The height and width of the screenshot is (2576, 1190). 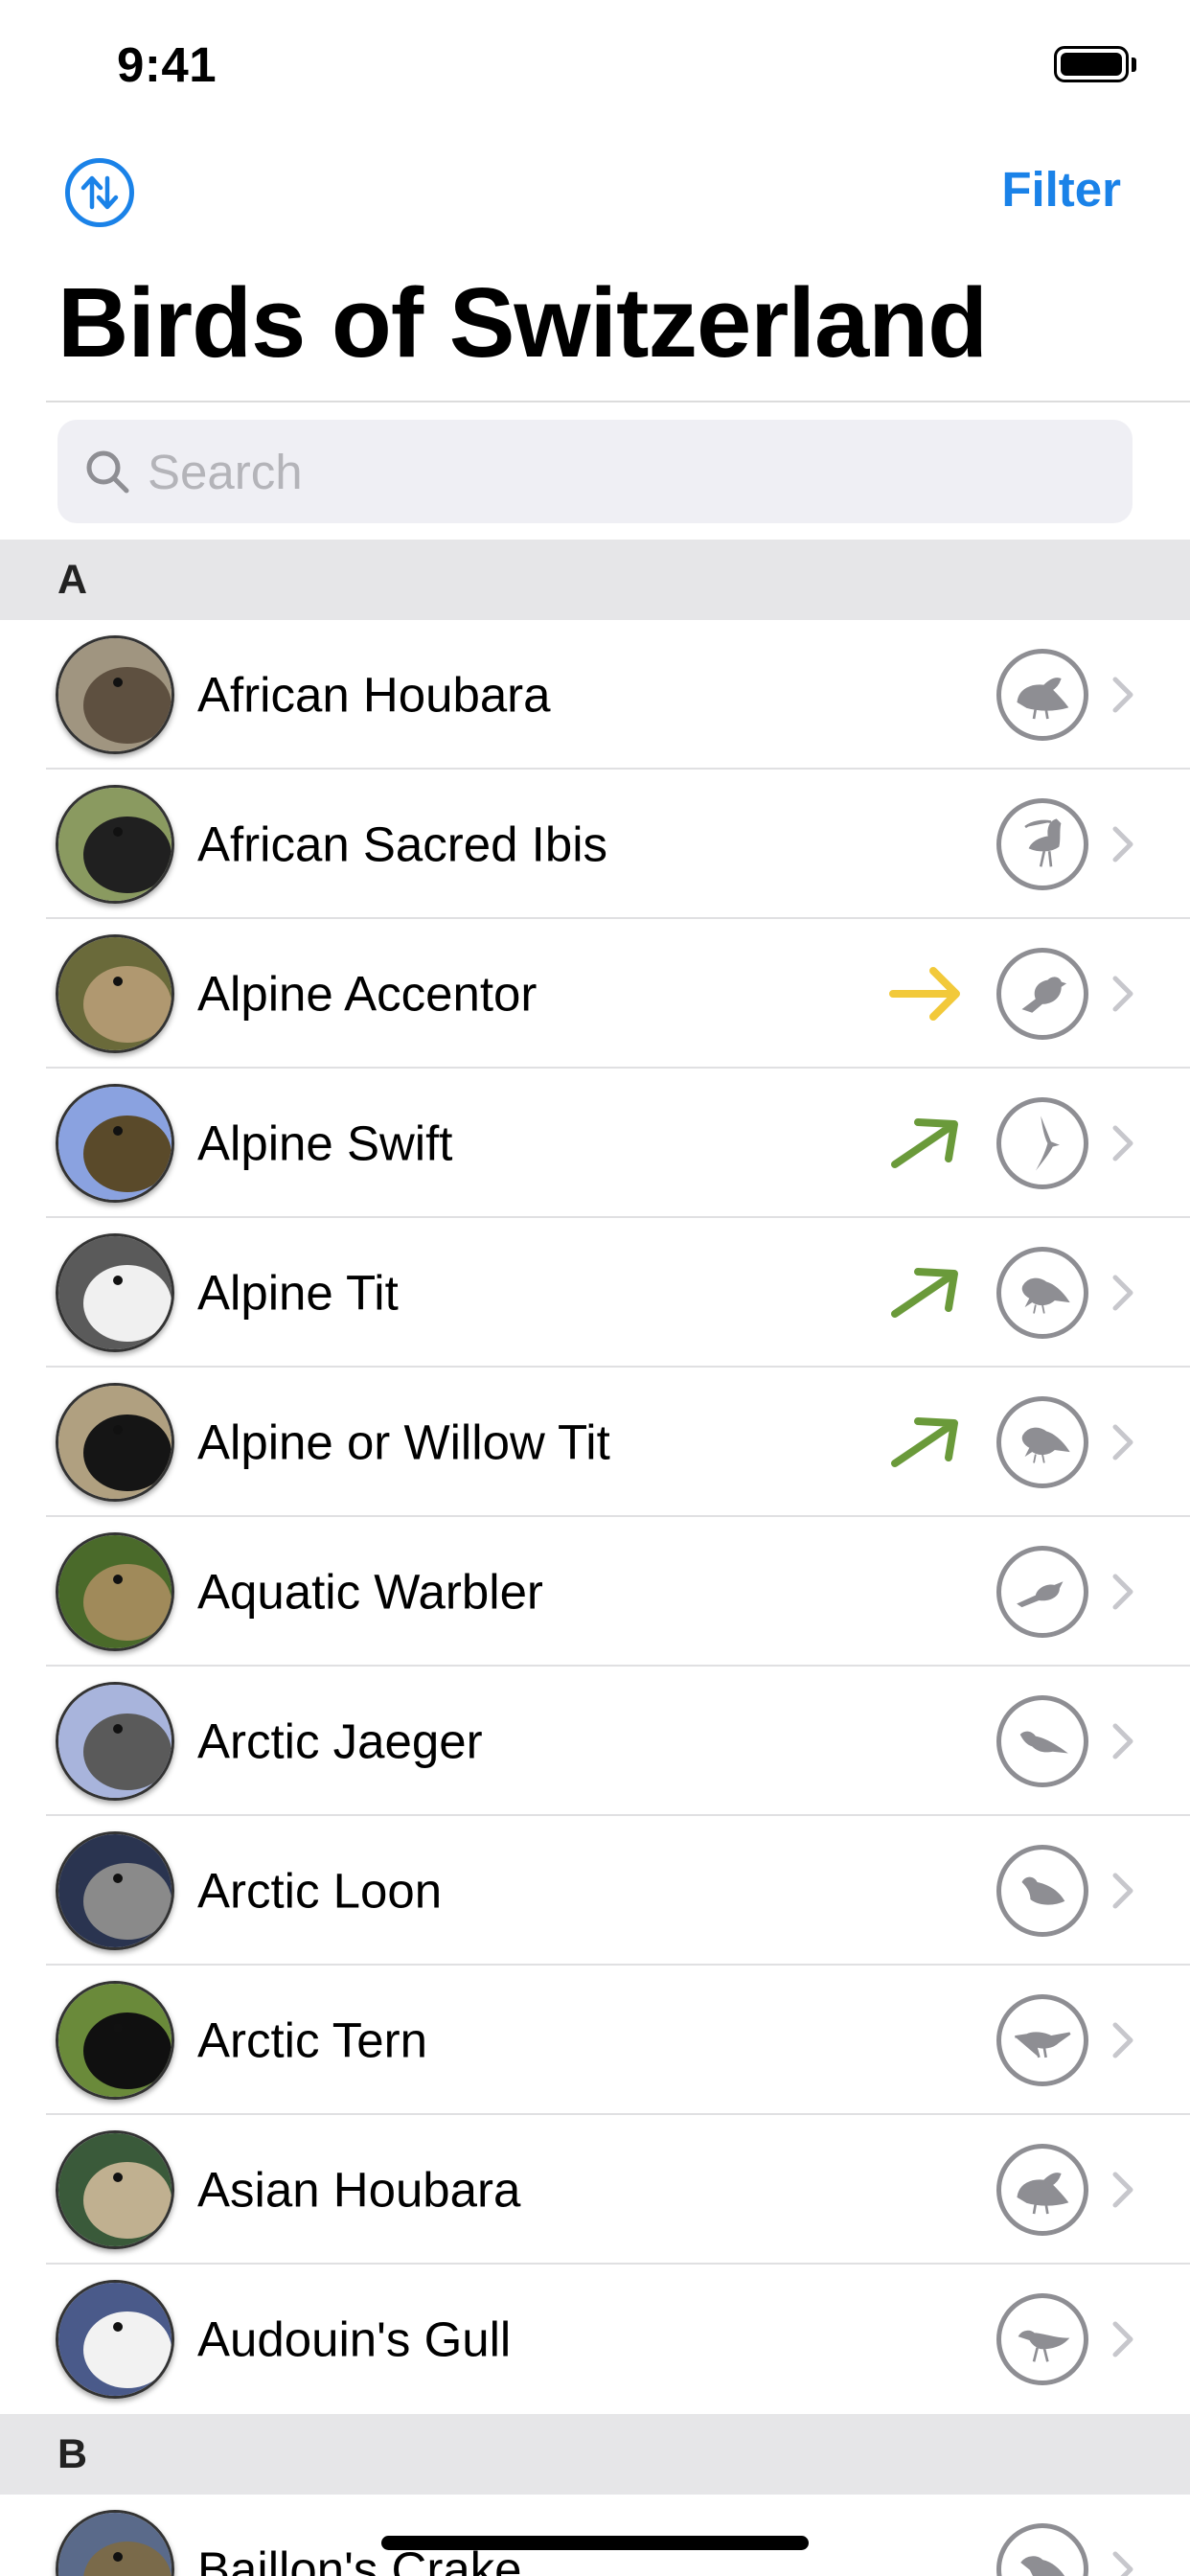 What do you see at coordinates (1042, 1592) in the screenshot?
I see `warbler-silhouette-icon` at bounding box center [1042, 1592].